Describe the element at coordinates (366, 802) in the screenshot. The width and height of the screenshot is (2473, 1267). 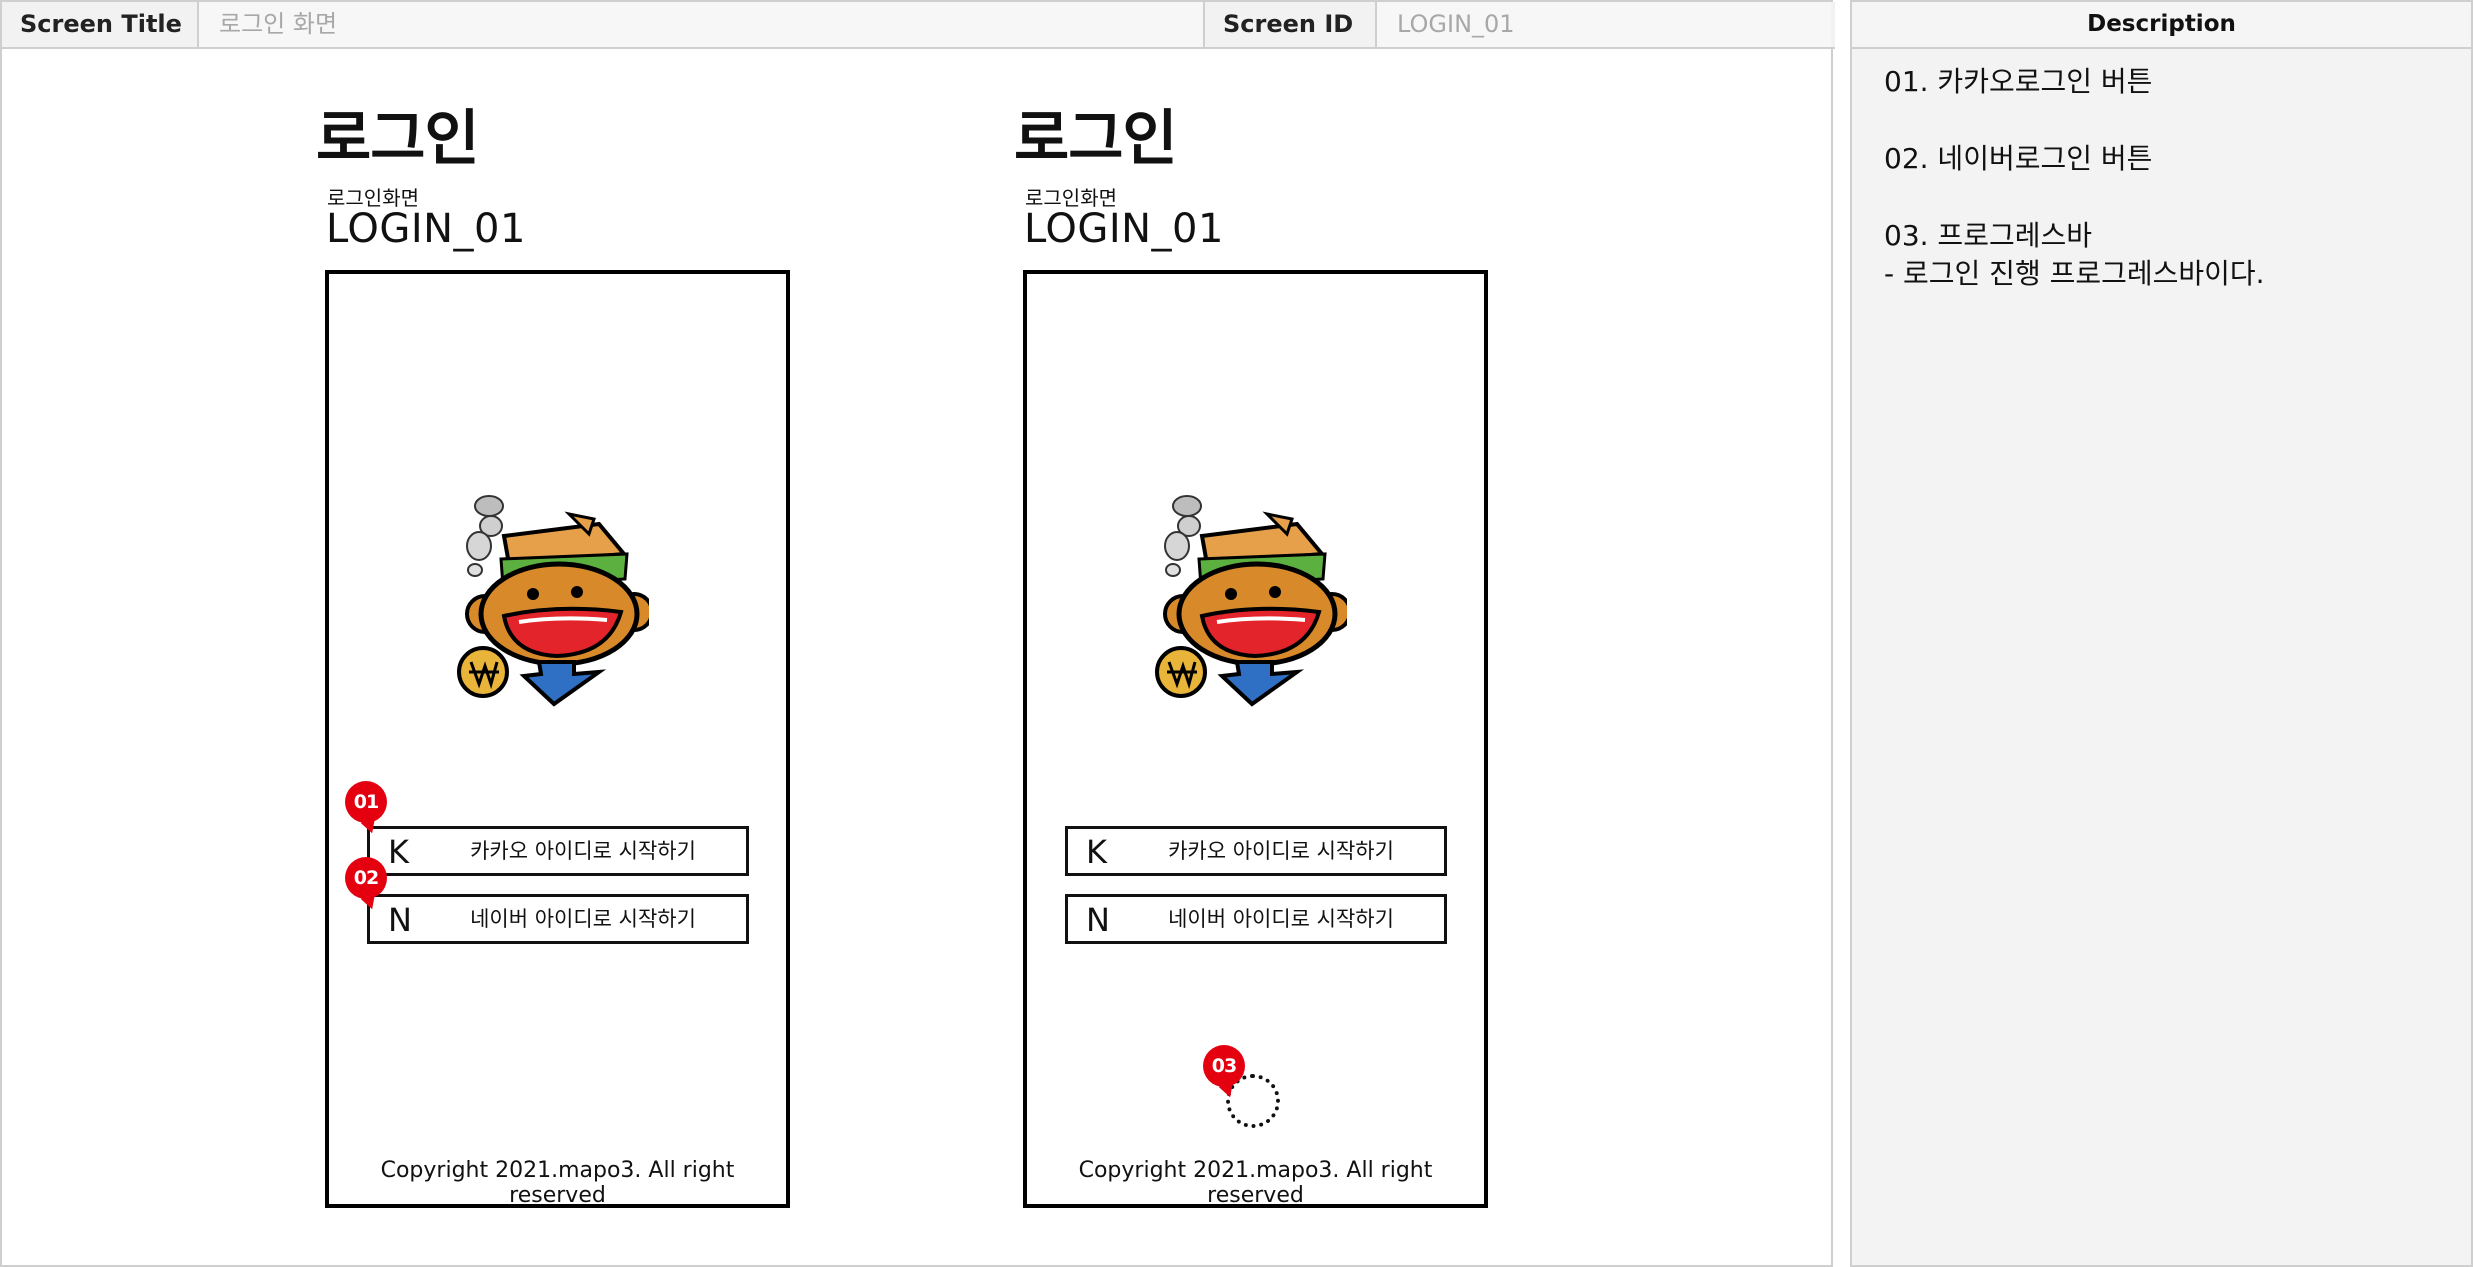
I see `annotation-badge-01: 01` at that location.